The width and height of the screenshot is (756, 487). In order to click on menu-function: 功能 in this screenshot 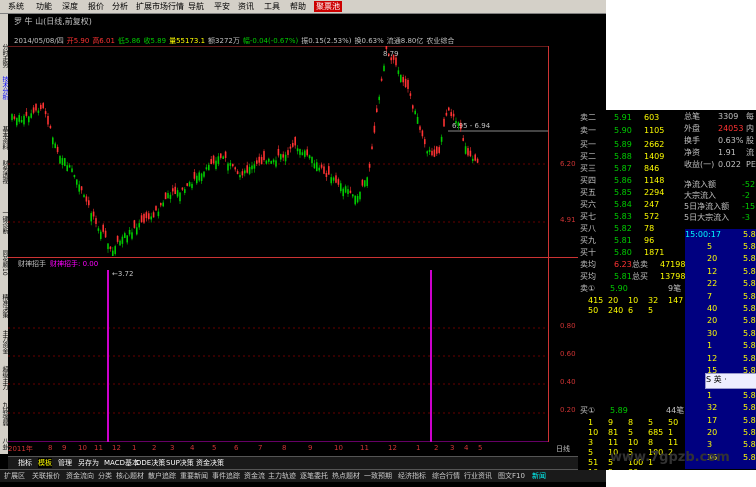, I will do `click(44, 6)`.